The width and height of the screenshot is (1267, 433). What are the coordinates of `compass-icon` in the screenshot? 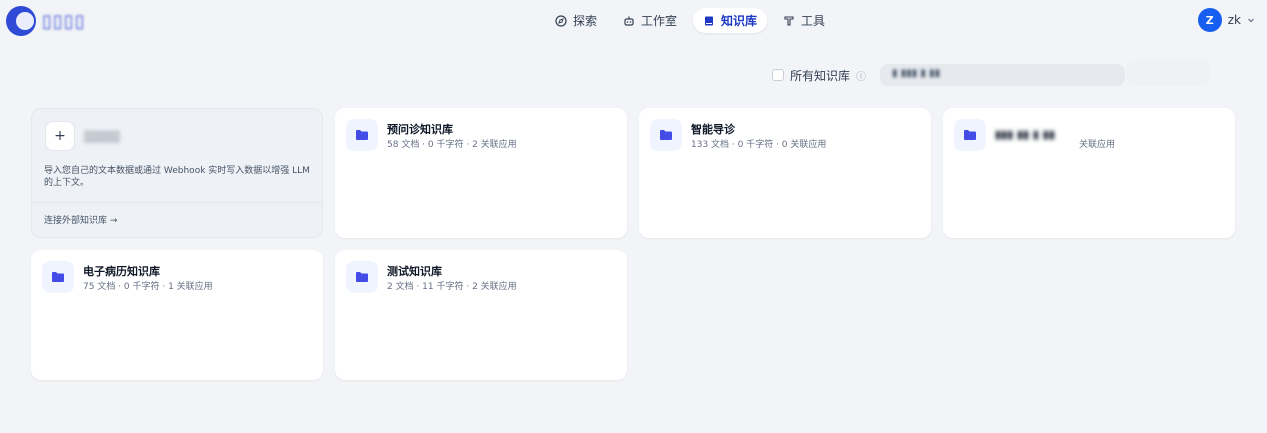 It's located at (561, 20).